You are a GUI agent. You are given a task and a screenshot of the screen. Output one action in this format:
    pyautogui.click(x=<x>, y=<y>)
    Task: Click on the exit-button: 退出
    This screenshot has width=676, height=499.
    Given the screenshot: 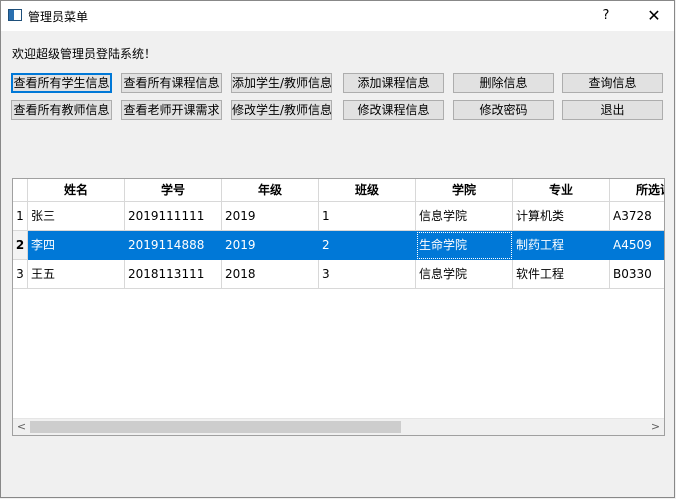 What is the action you would take?
    pyautogui.click(x=612, y=110)
    